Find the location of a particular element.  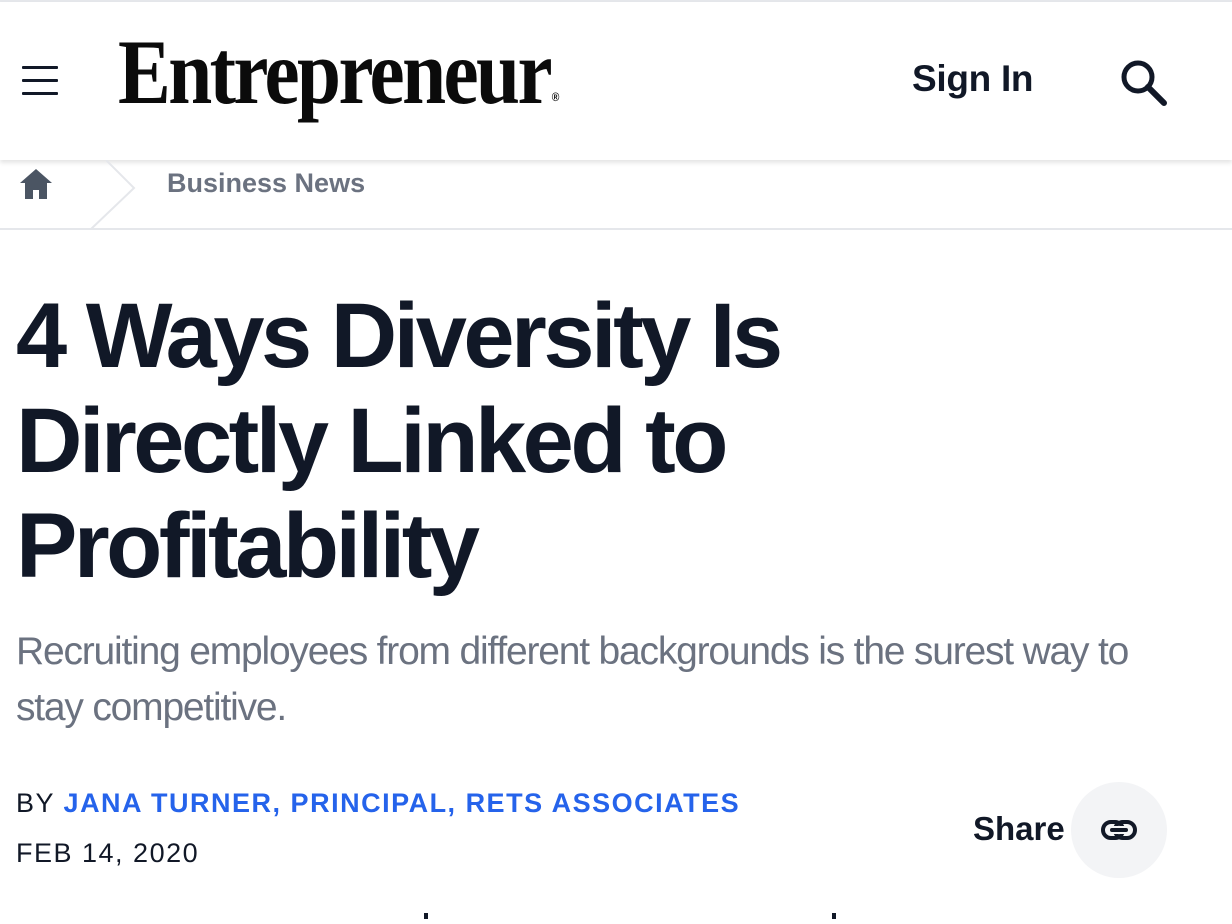

hamburger-menu-icon is located at coordinates (40, 81).